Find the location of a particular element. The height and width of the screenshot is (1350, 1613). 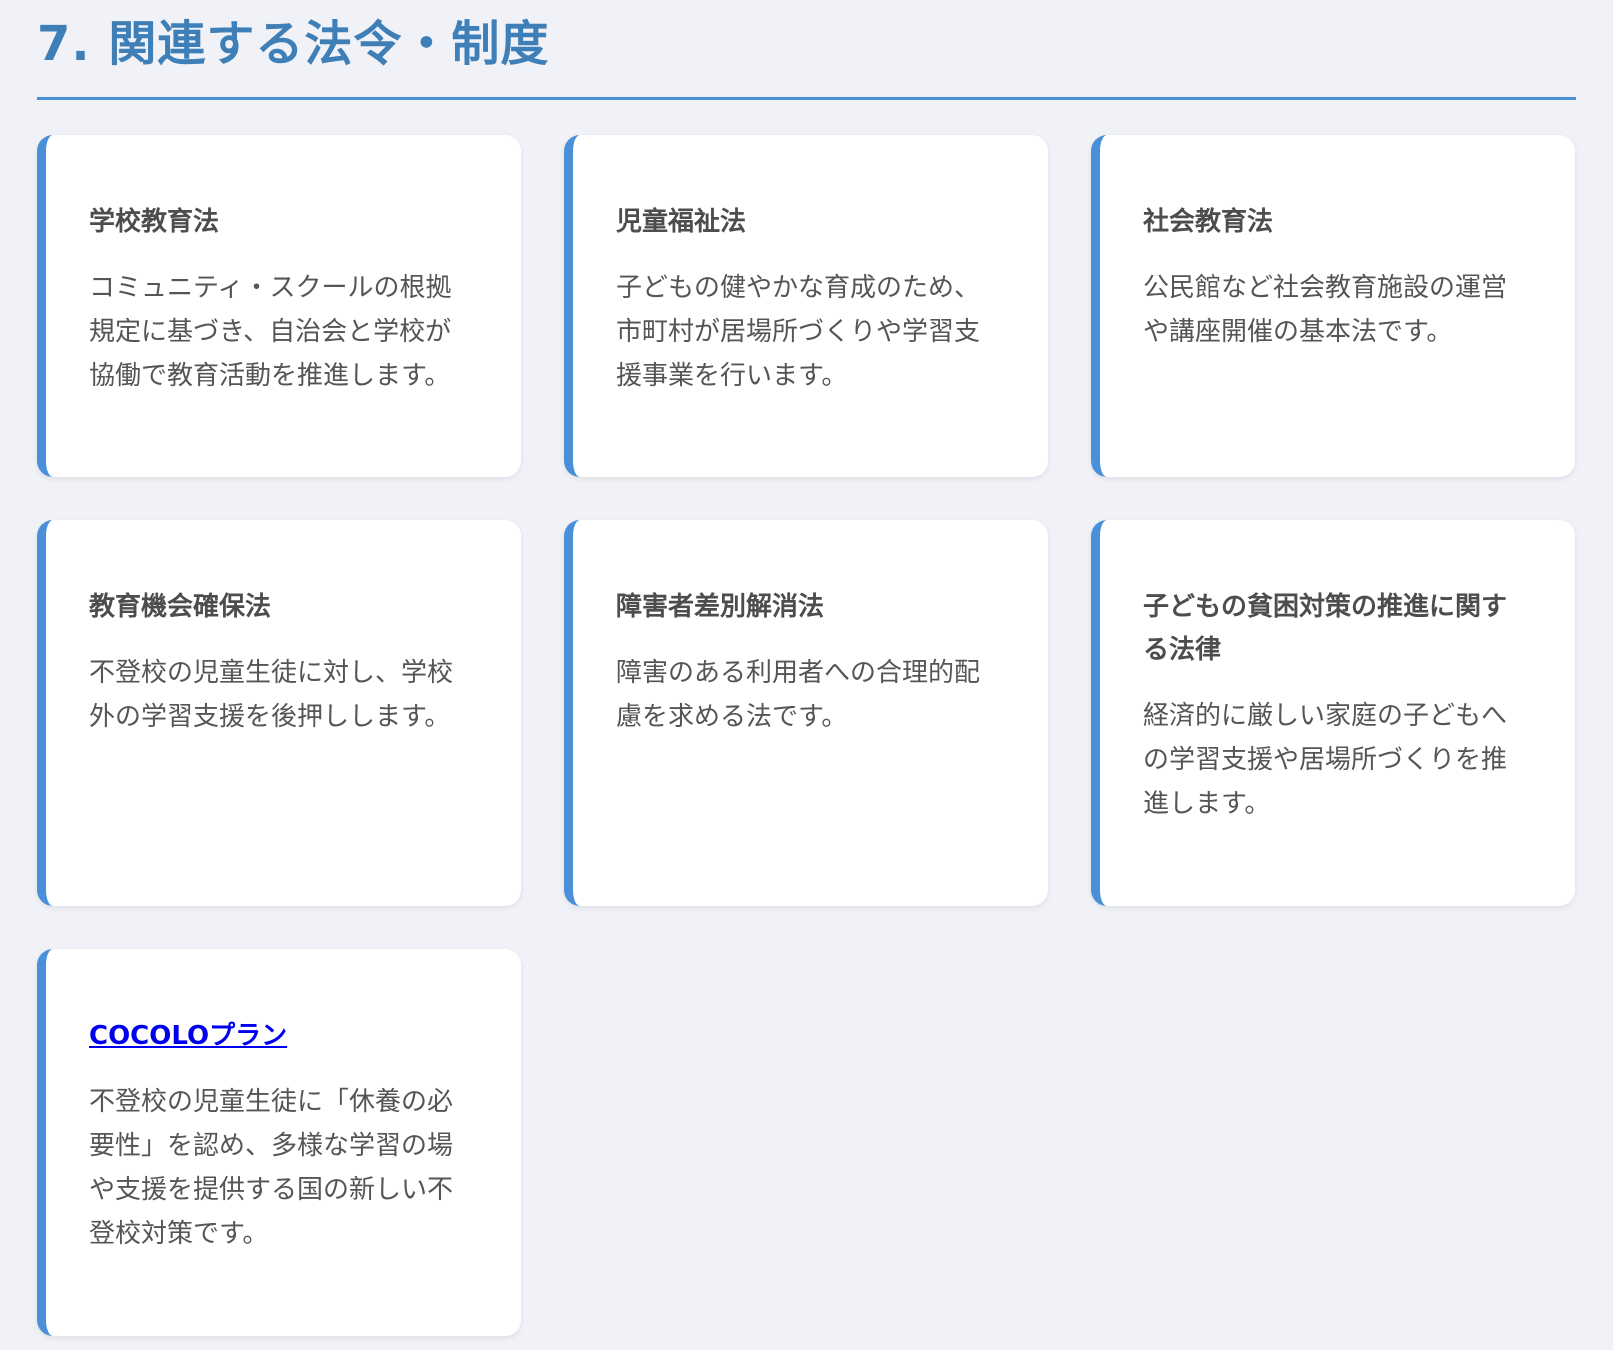

card-title: 子どもの貧困対策の推進に関する法律 is located at coordinates (1325, 628).